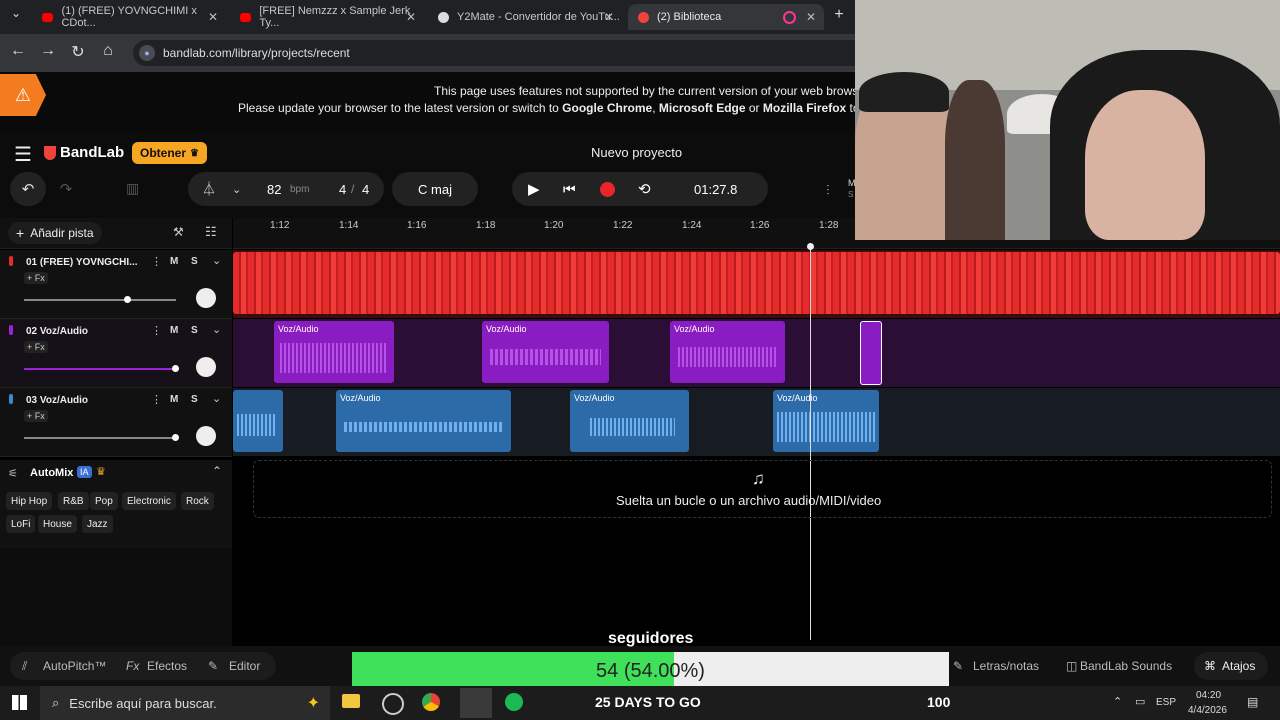  I want to click on new-tab-icon: +, so click(839, 15).